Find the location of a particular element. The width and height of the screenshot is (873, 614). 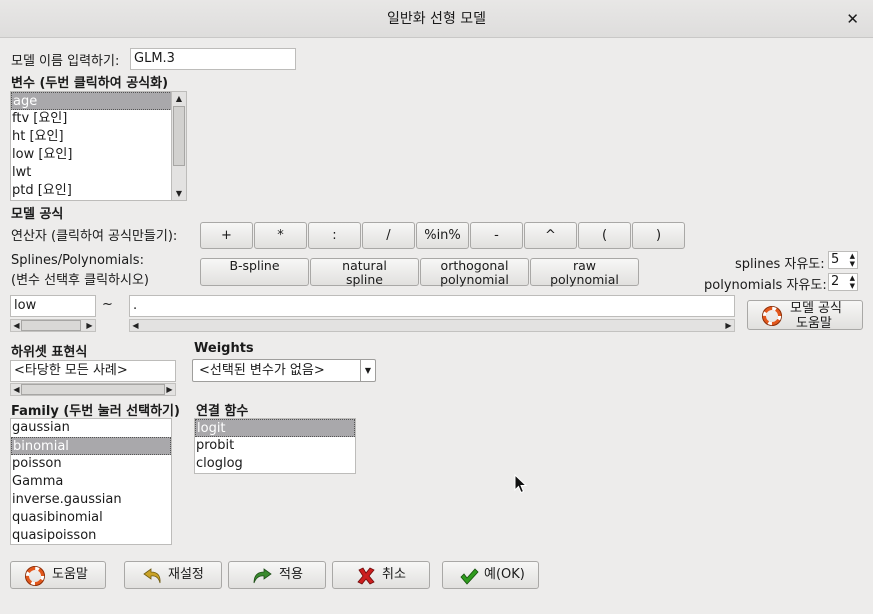

poly-df-value: 2 is located at coordinates (835, 281).